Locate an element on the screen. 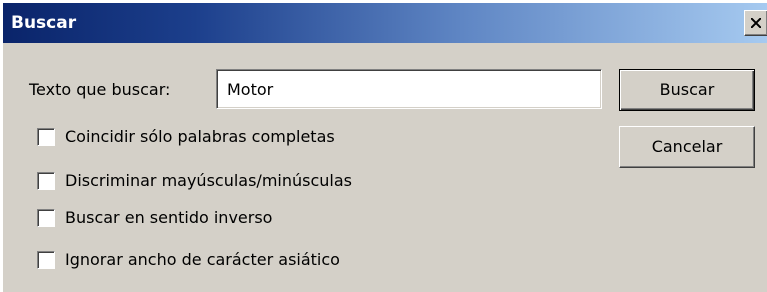 The height and width of the screenshot is (292, 767). find-button: Buscar is located at coordinates (687, 90).